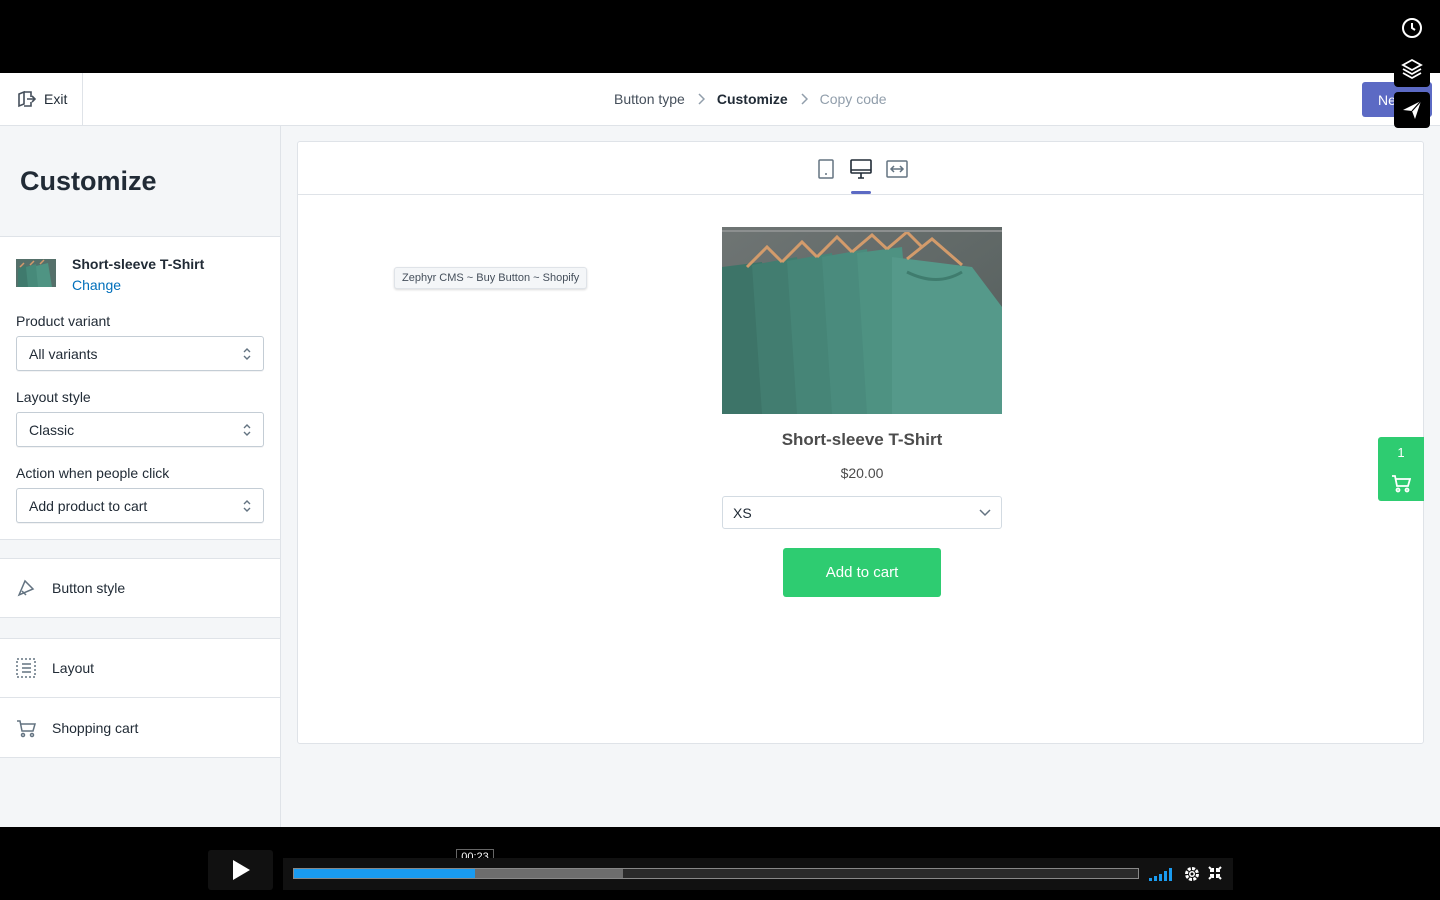 The width and height of the screenshot is (1440, 900). I want to click on add-to-cart-button: Add to cart, so click(862, 572).